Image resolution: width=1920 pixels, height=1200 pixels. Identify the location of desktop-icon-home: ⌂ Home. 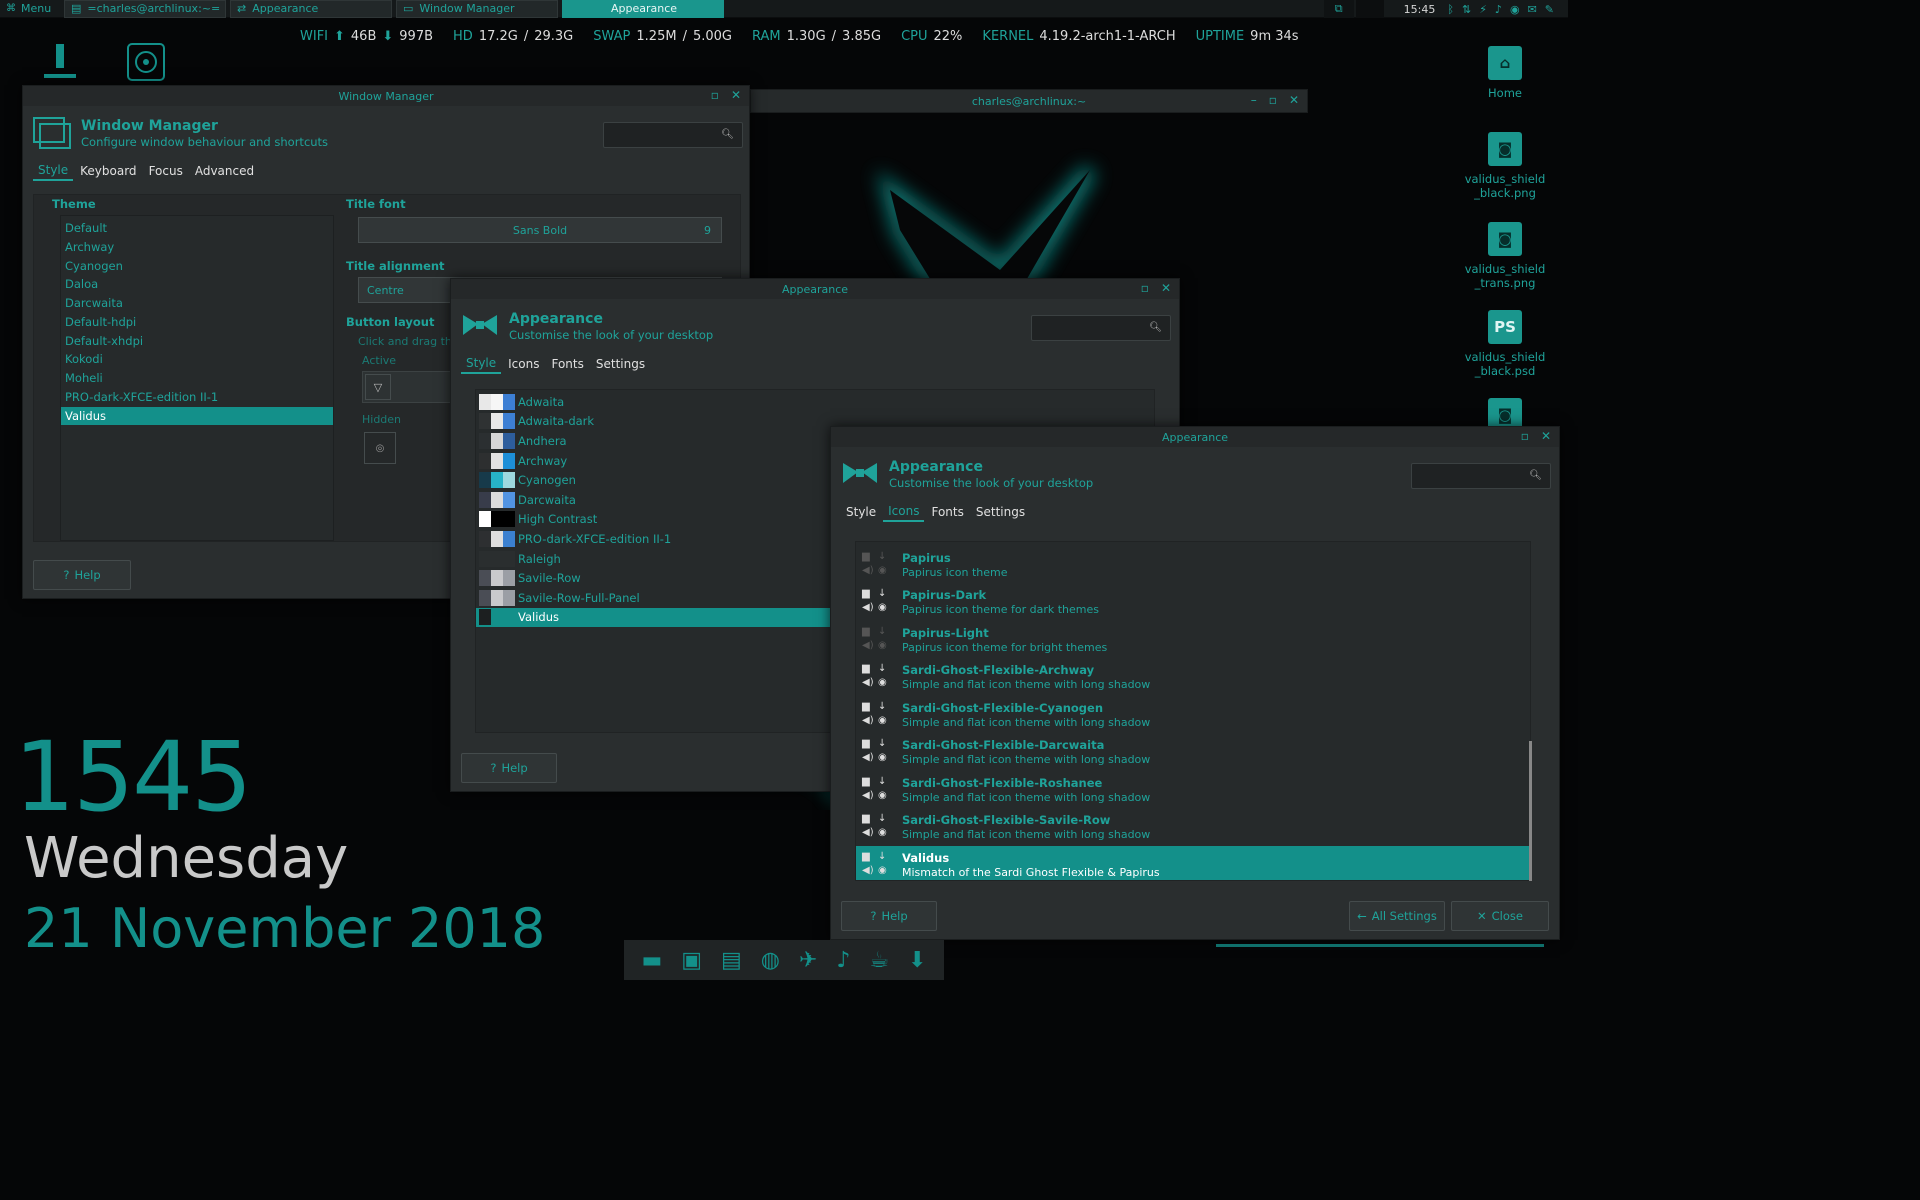
(1505, 73).